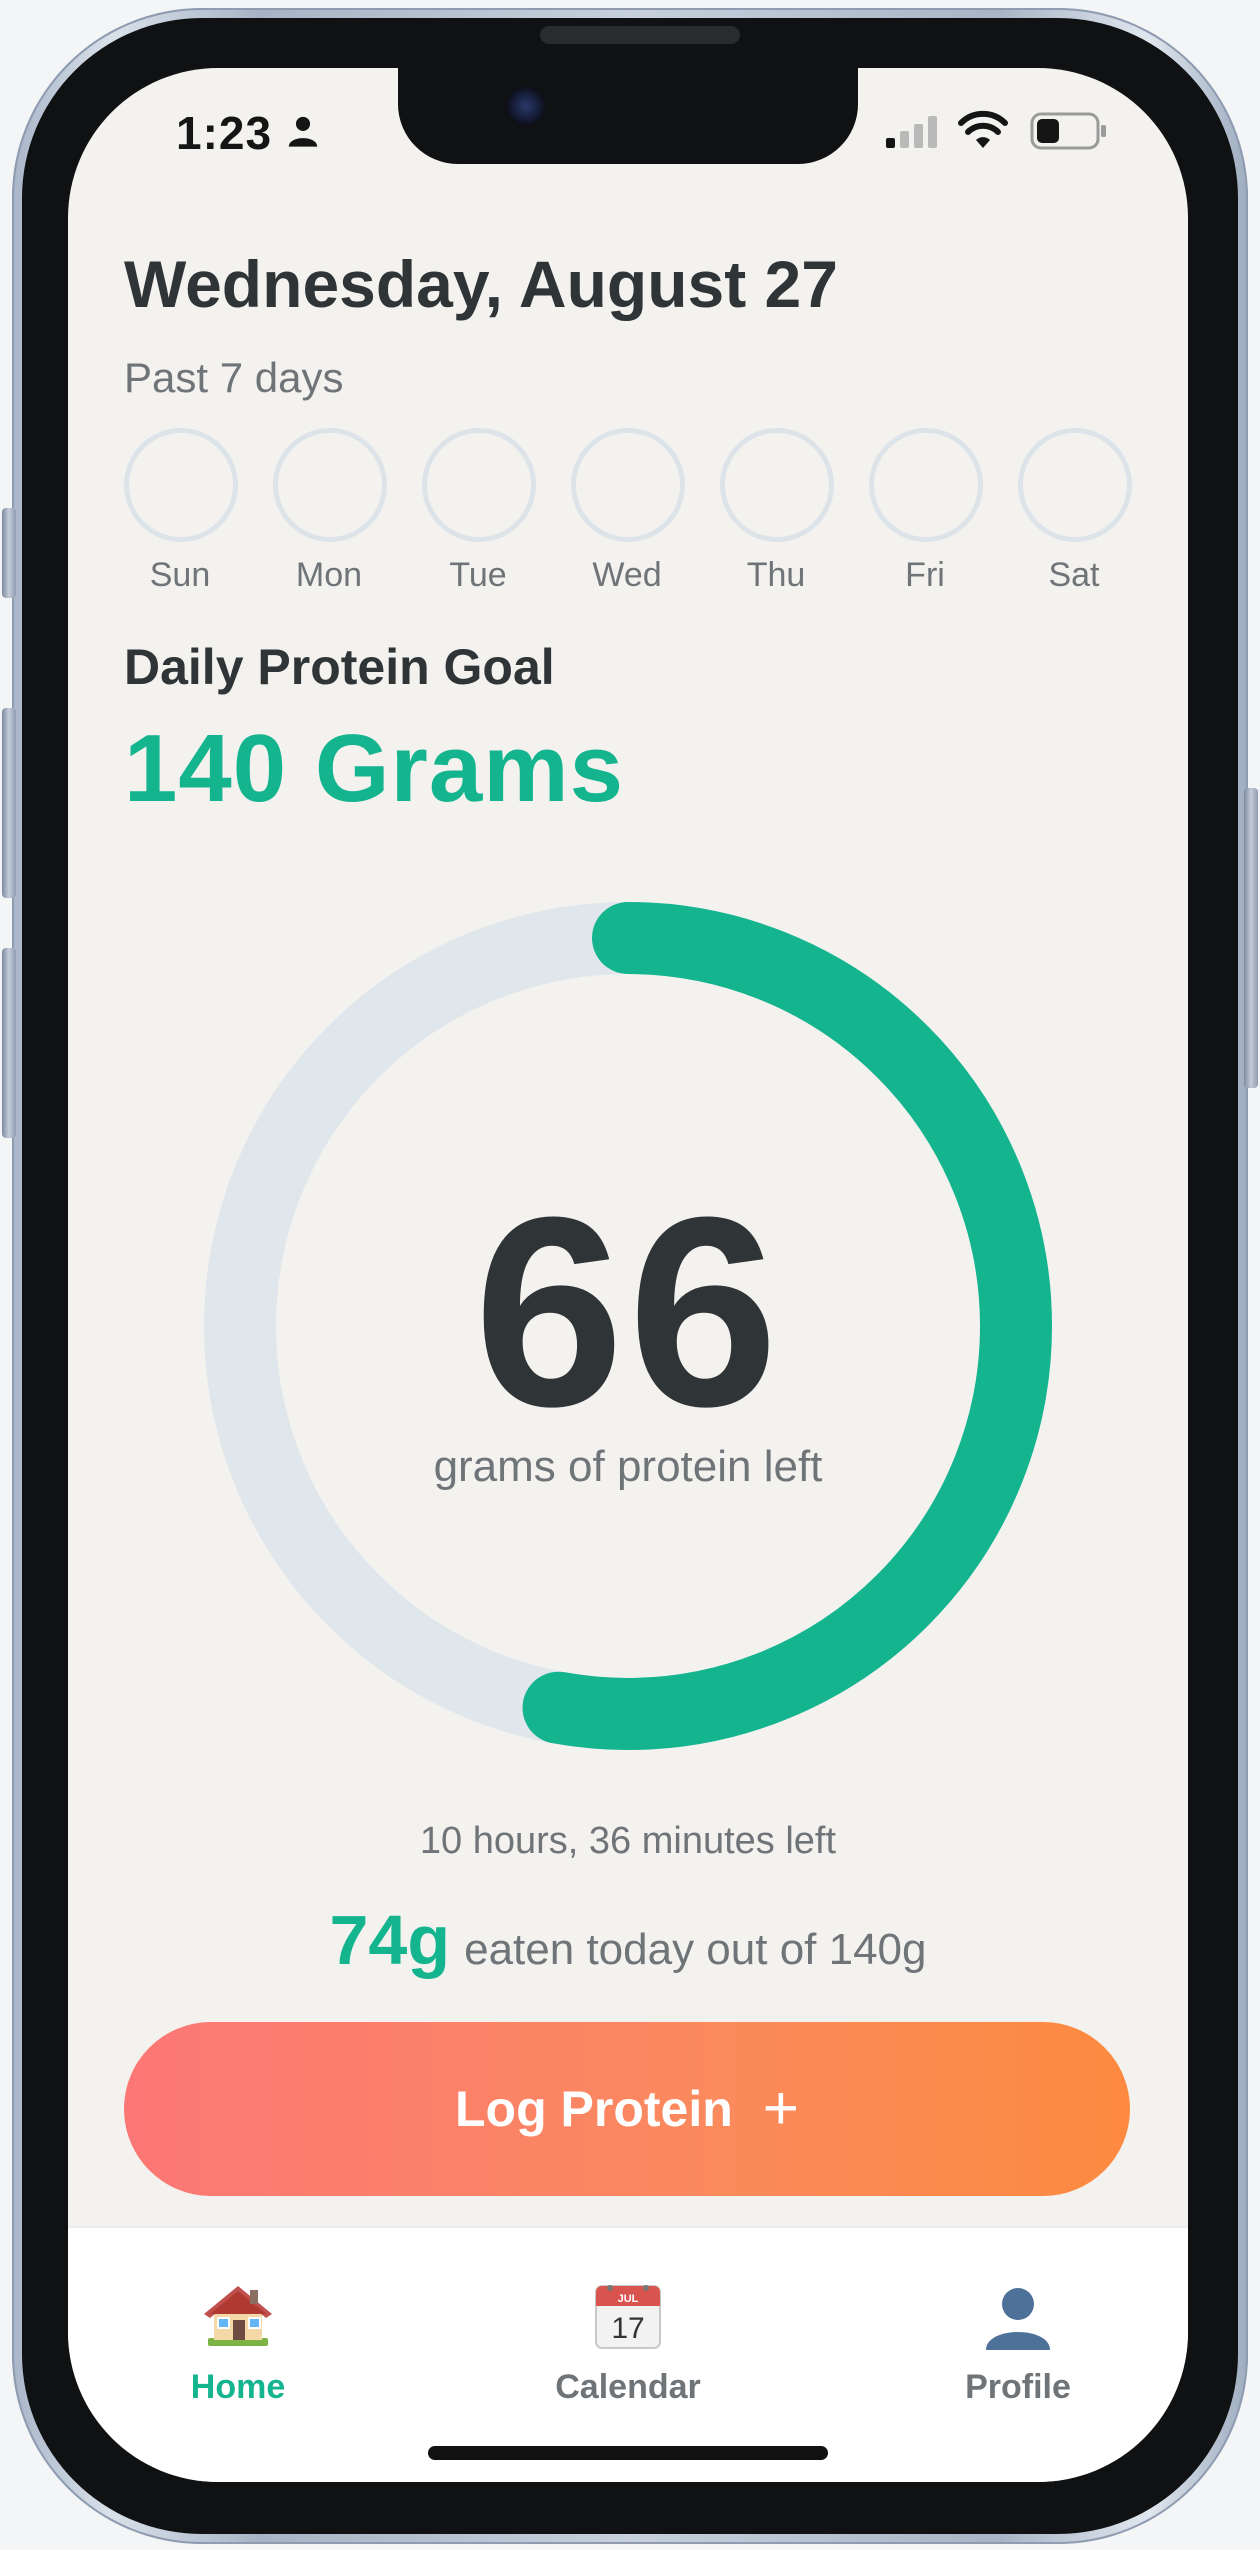 The width and height of the screenshot is (1260, 2550). What do you see at coordinates (224, 133) in the screenshot?
I see `status-time: 1:23` at bounding box center [224, 133].